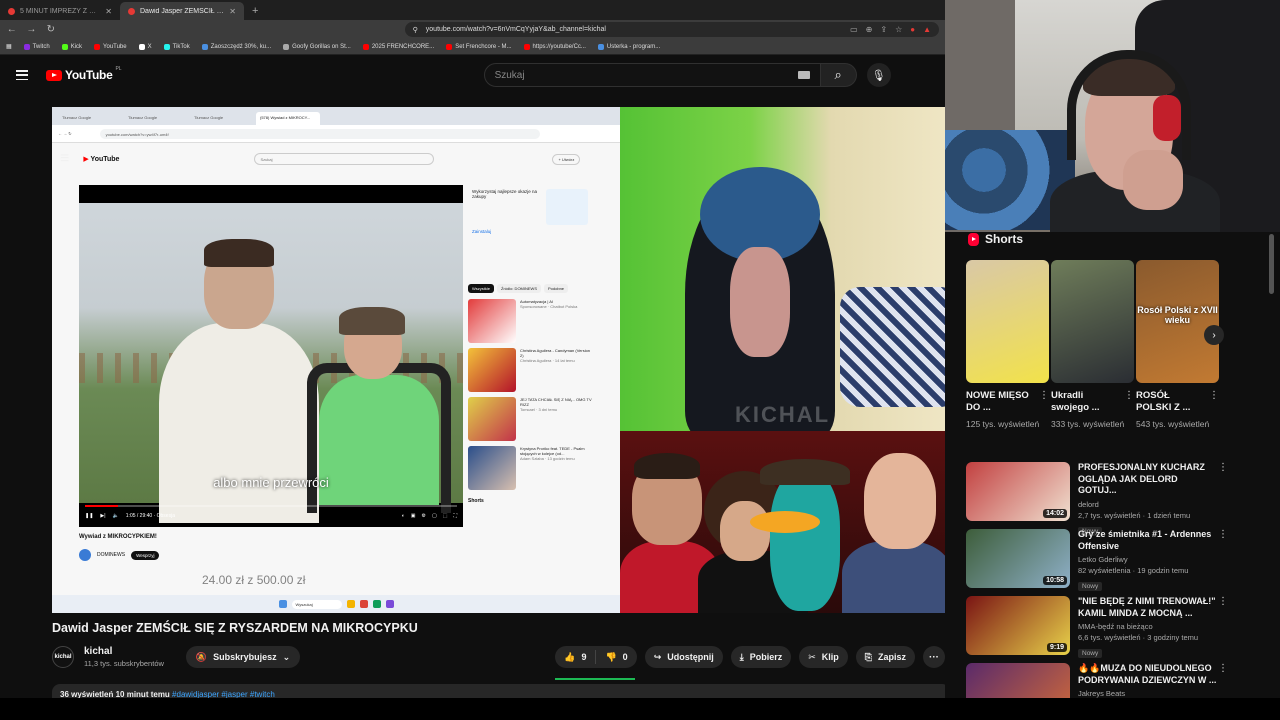  What do you see at coordinates (868, 656) in the screenshot?
I see `bookmark-icon: ⎘` at bounding box center [868, 656].